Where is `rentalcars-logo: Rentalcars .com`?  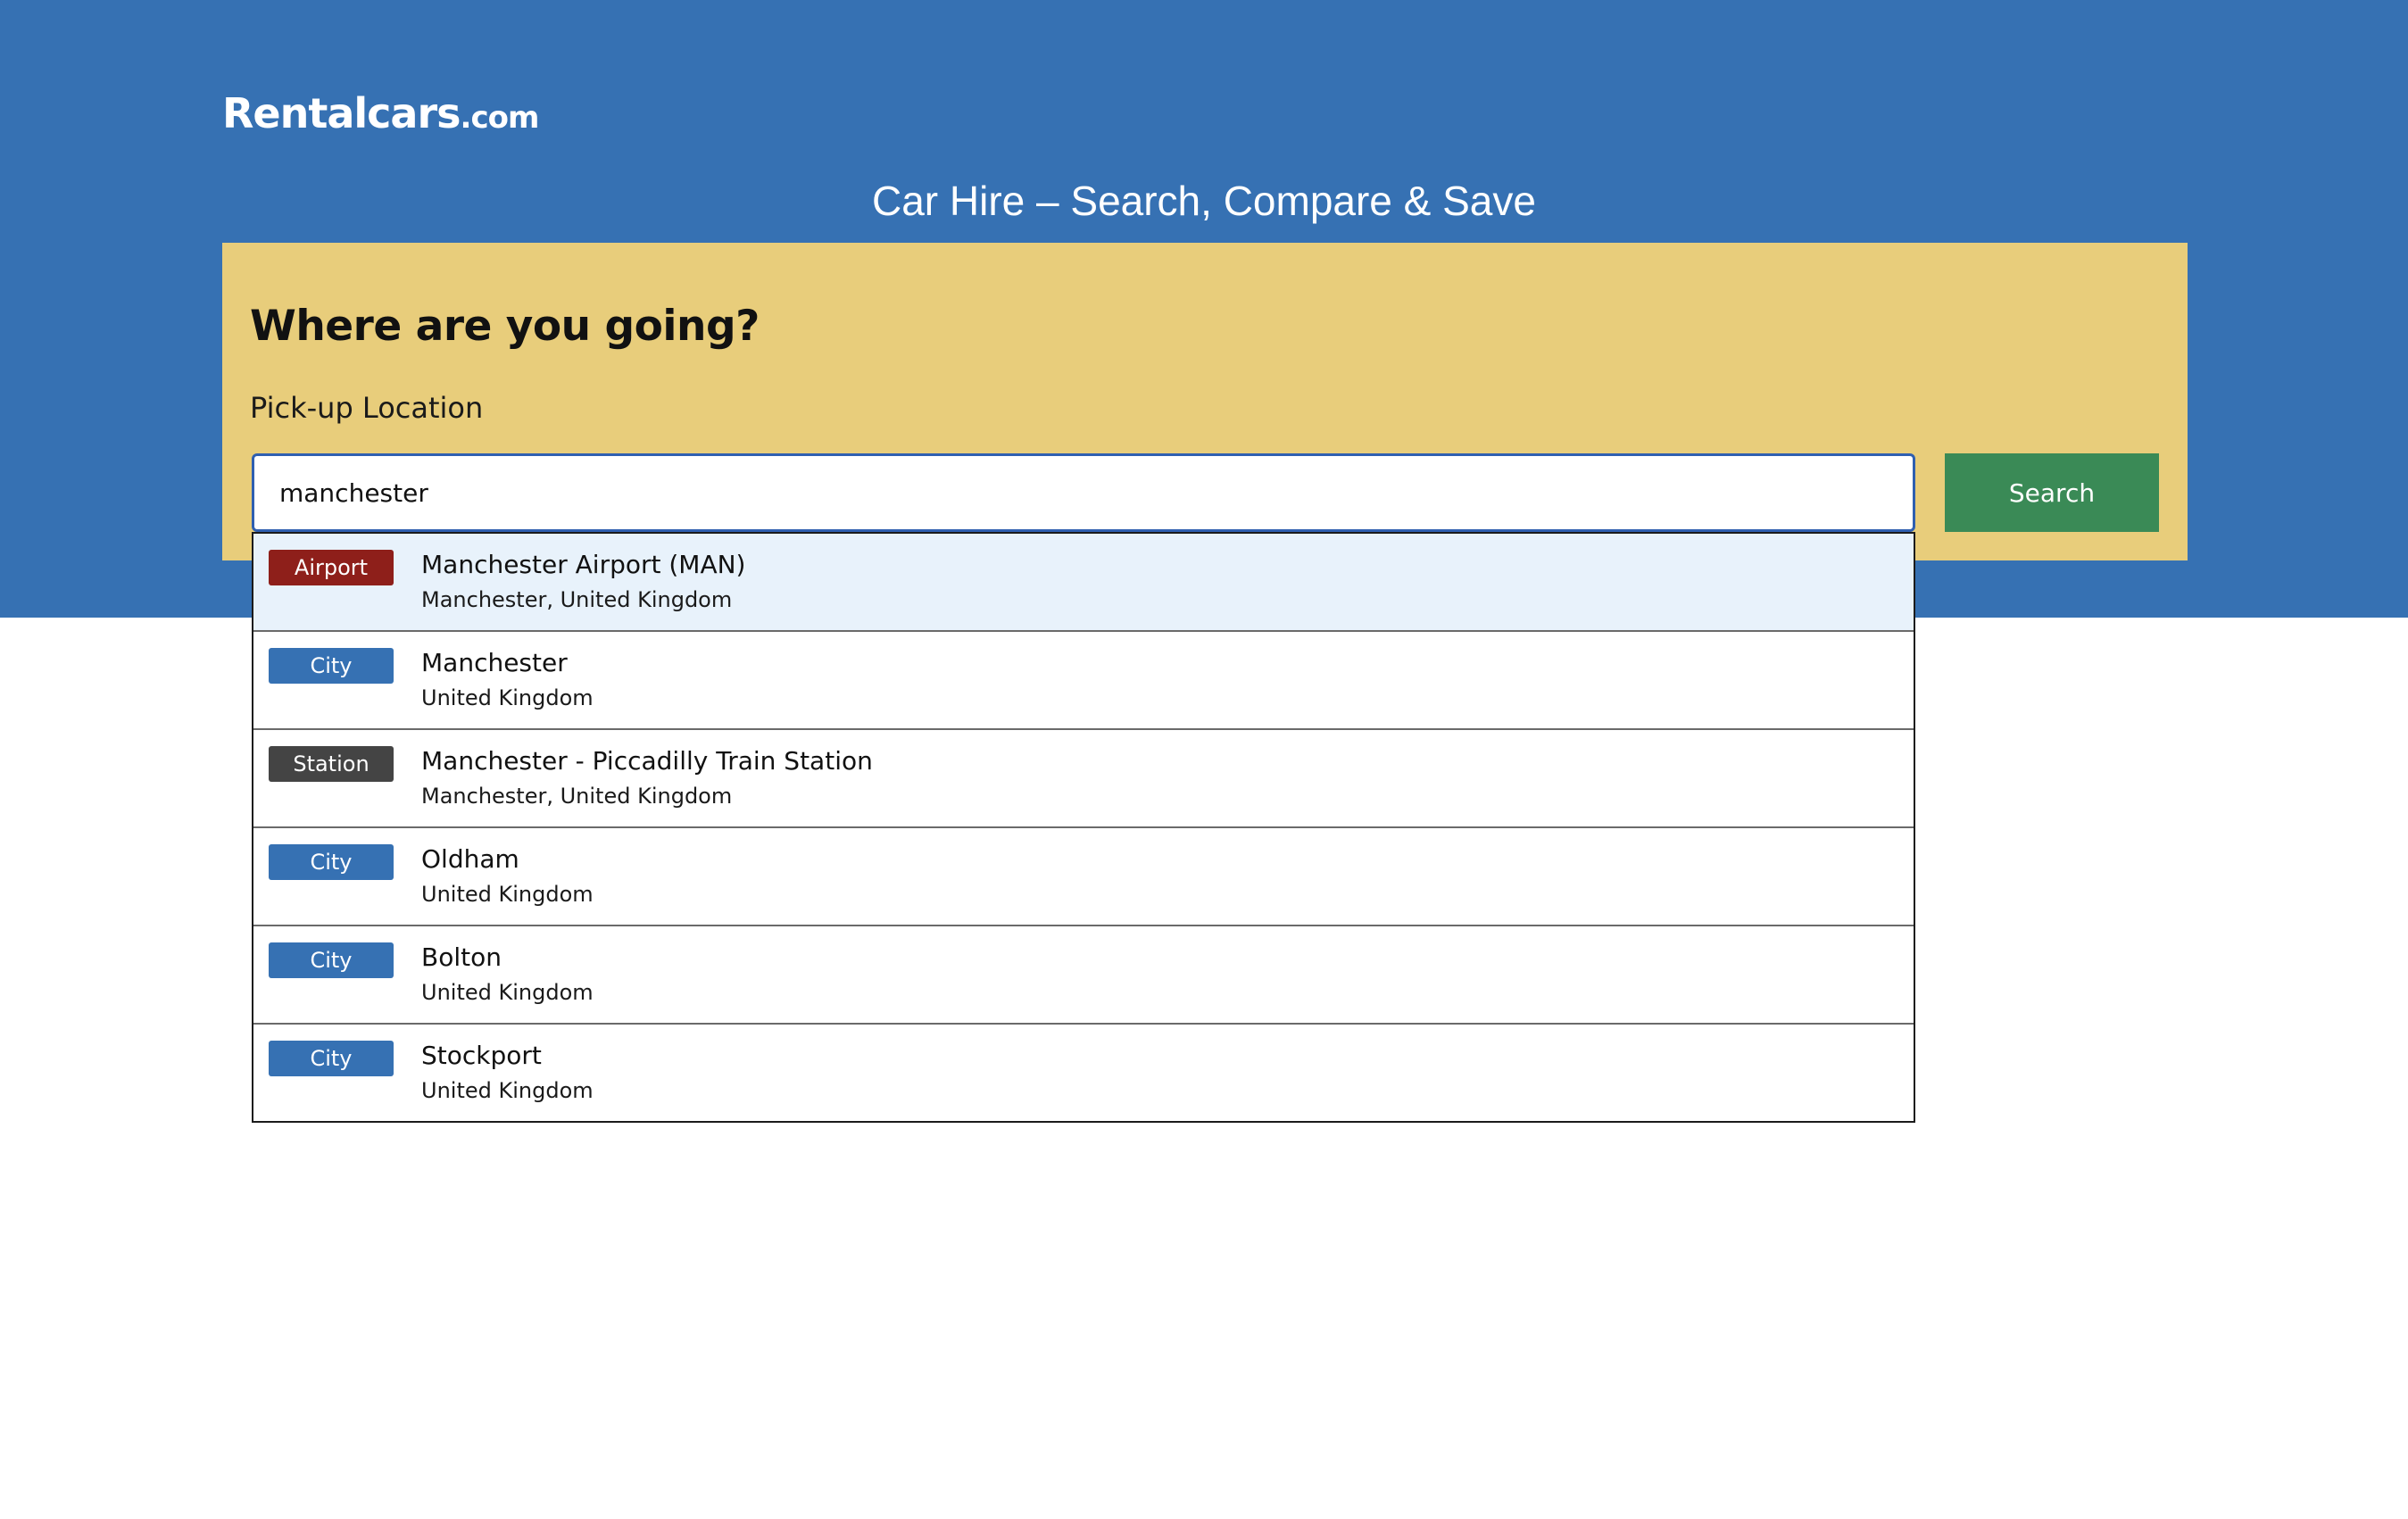
rentalcars-logo: Rentalcars .com is located at coordinates (381, 116).